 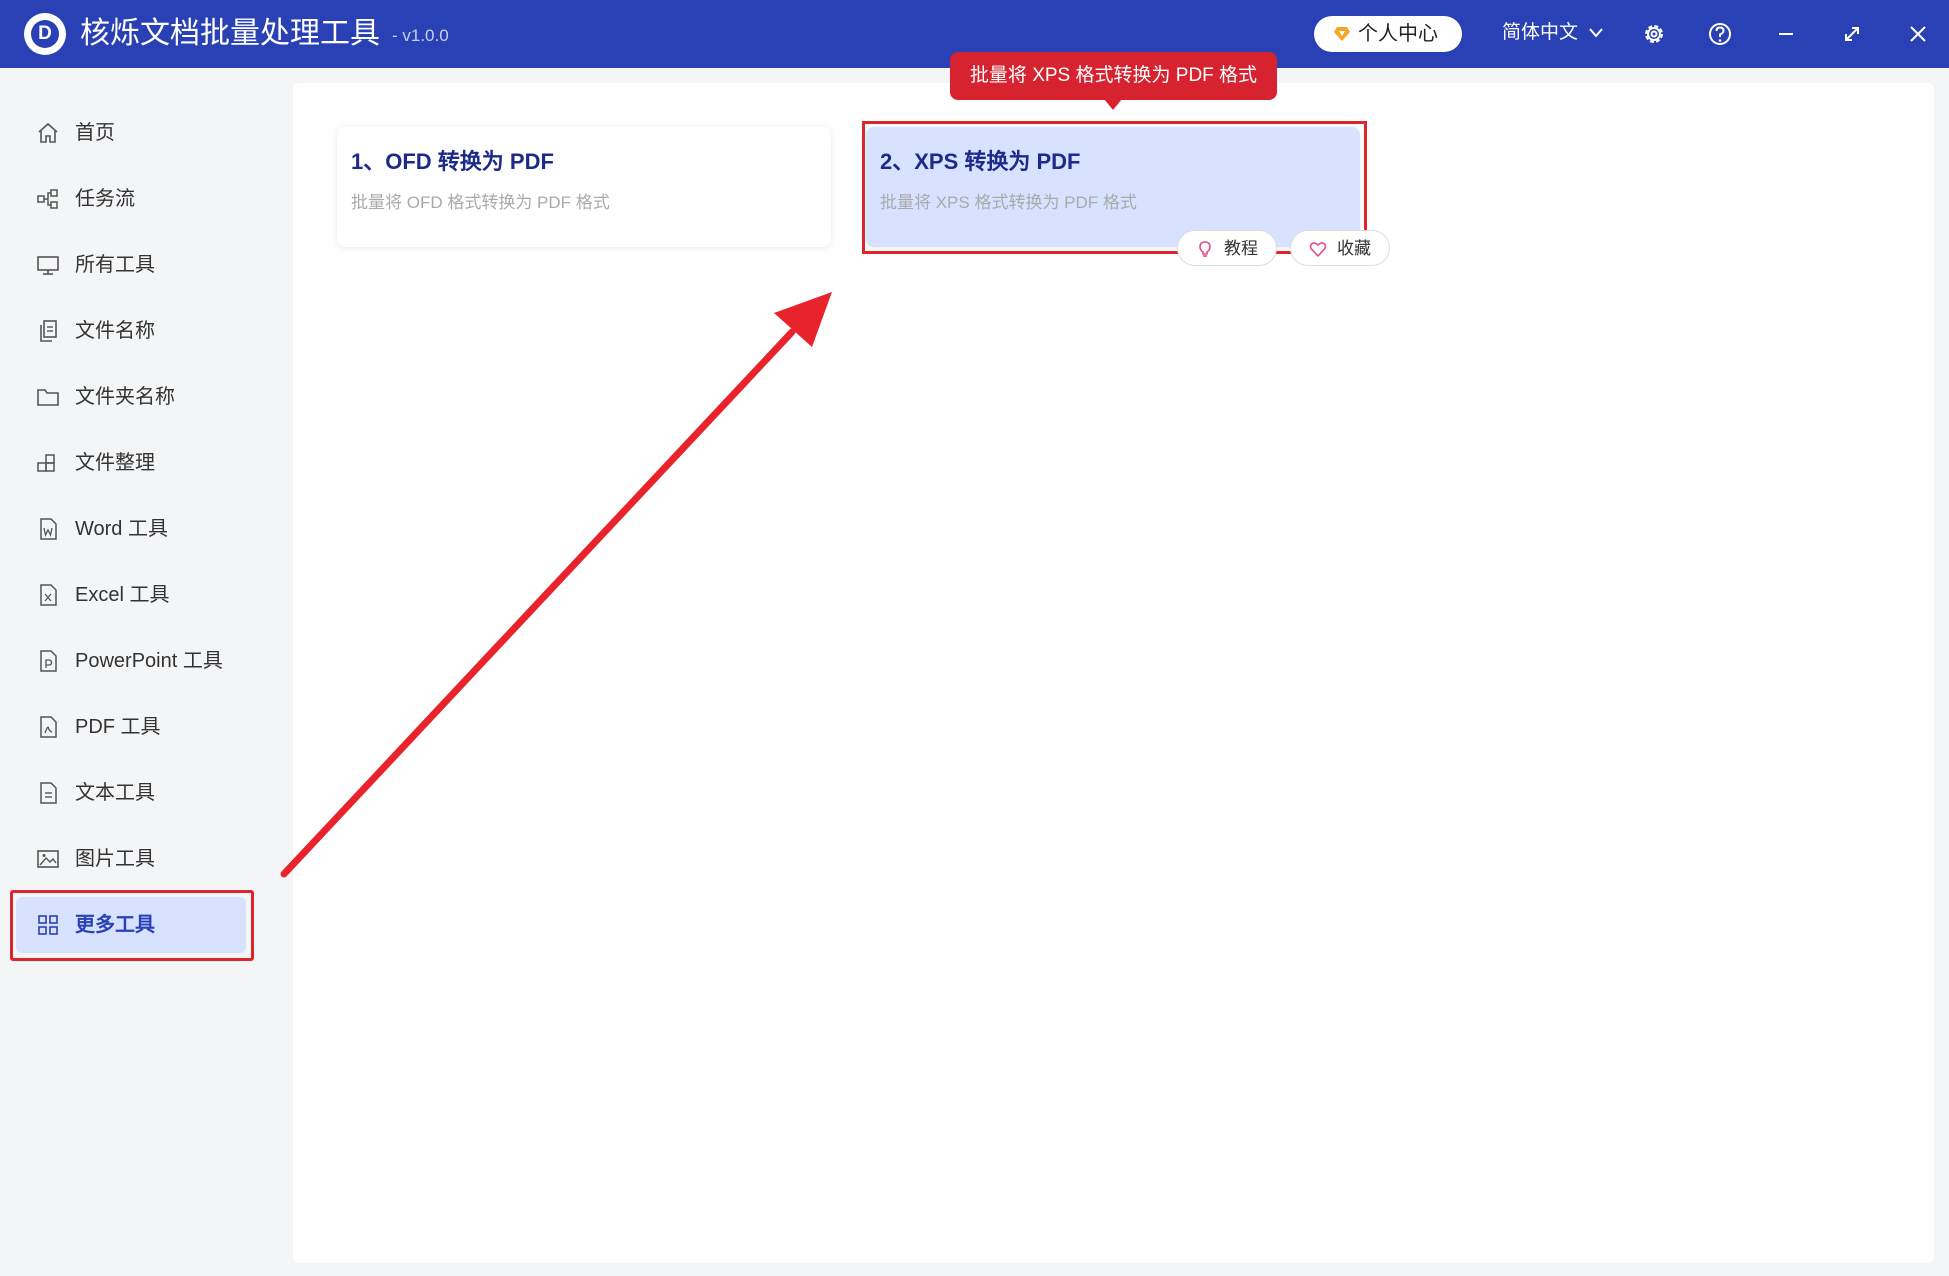 I want to click on lightbulb-icon, so click(x=1205, y=249).